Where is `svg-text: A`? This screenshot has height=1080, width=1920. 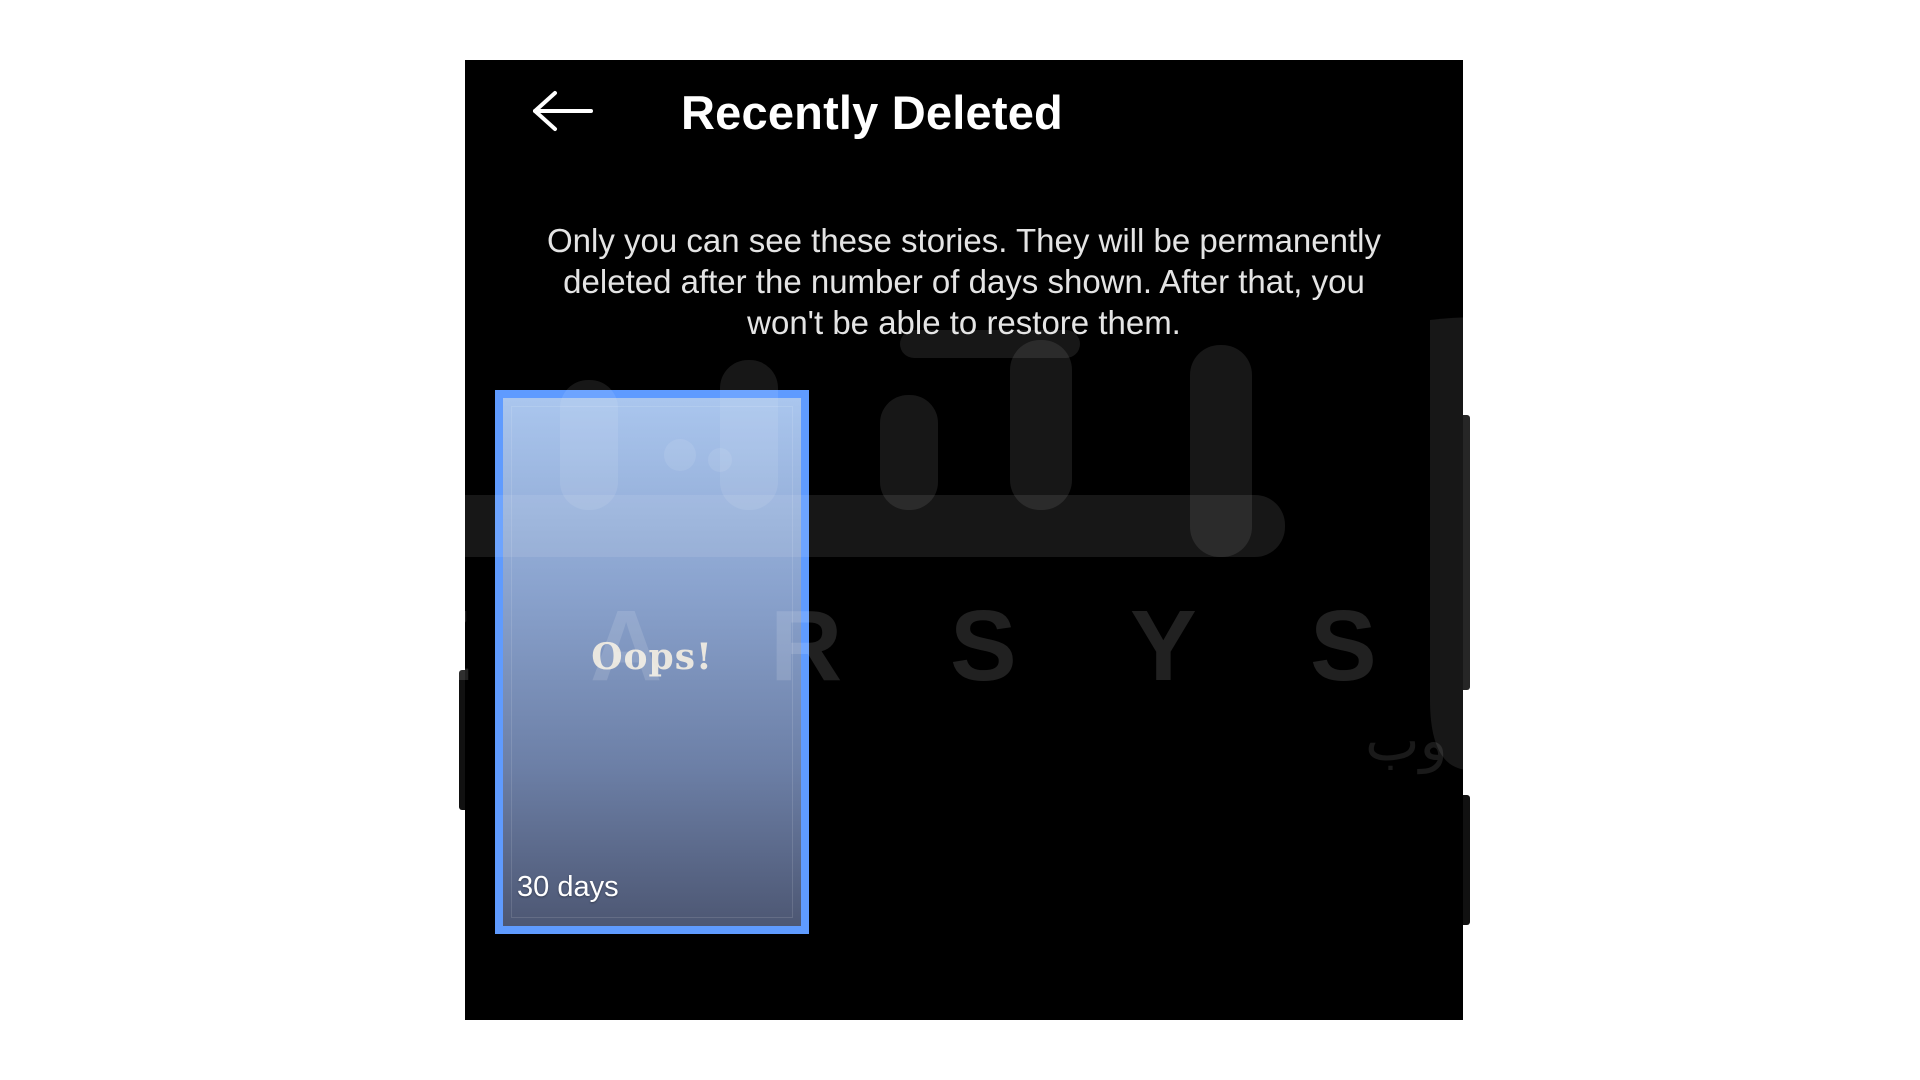
svg-text: A is located at coordinates (266, 646).